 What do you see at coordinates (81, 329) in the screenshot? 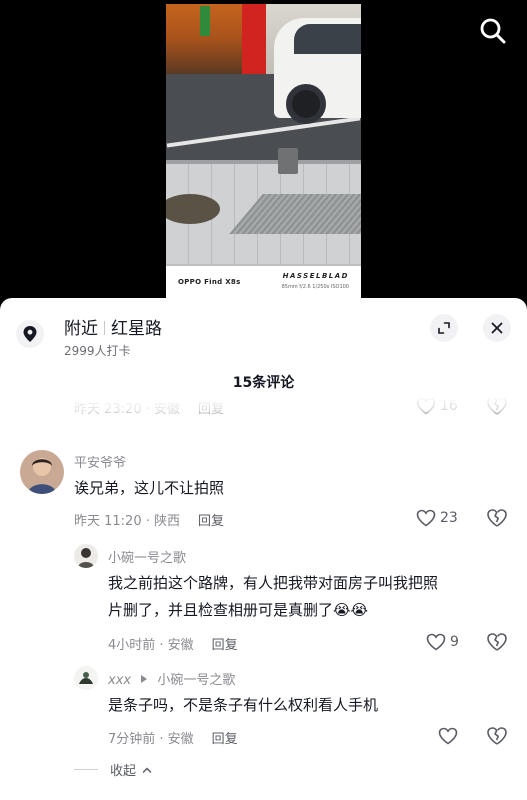
I see `location-area: 附近` at bounding box center [81, 329].